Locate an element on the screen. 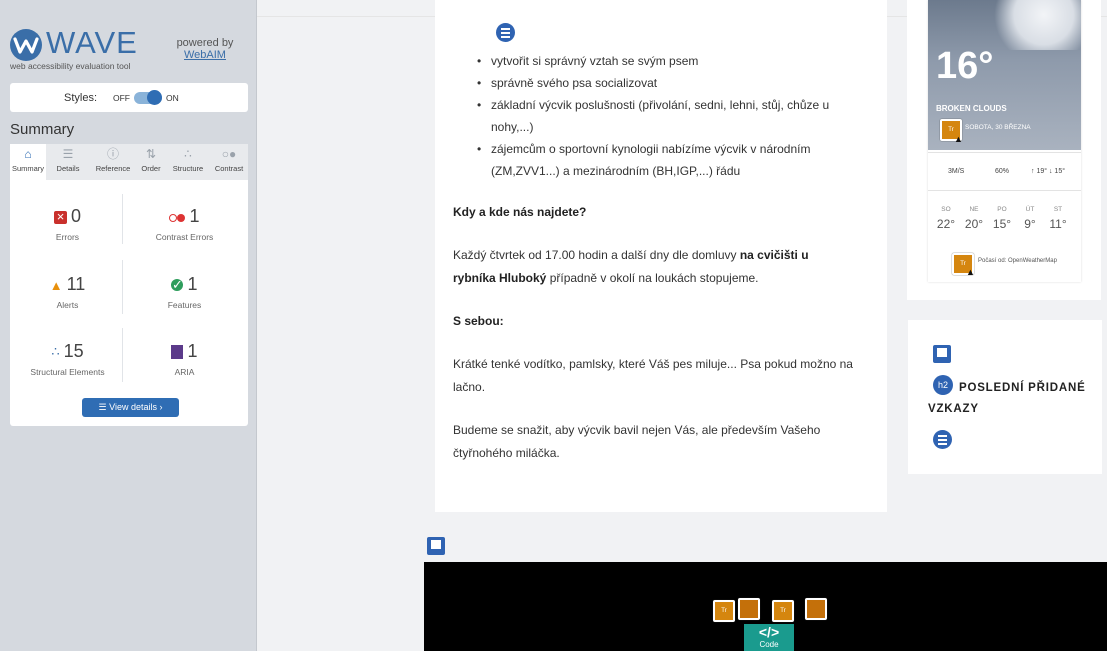 The width and height of the screenshot is (1107, 651). tab-structure: ∴ Structure is located at coordinates (188, 162).